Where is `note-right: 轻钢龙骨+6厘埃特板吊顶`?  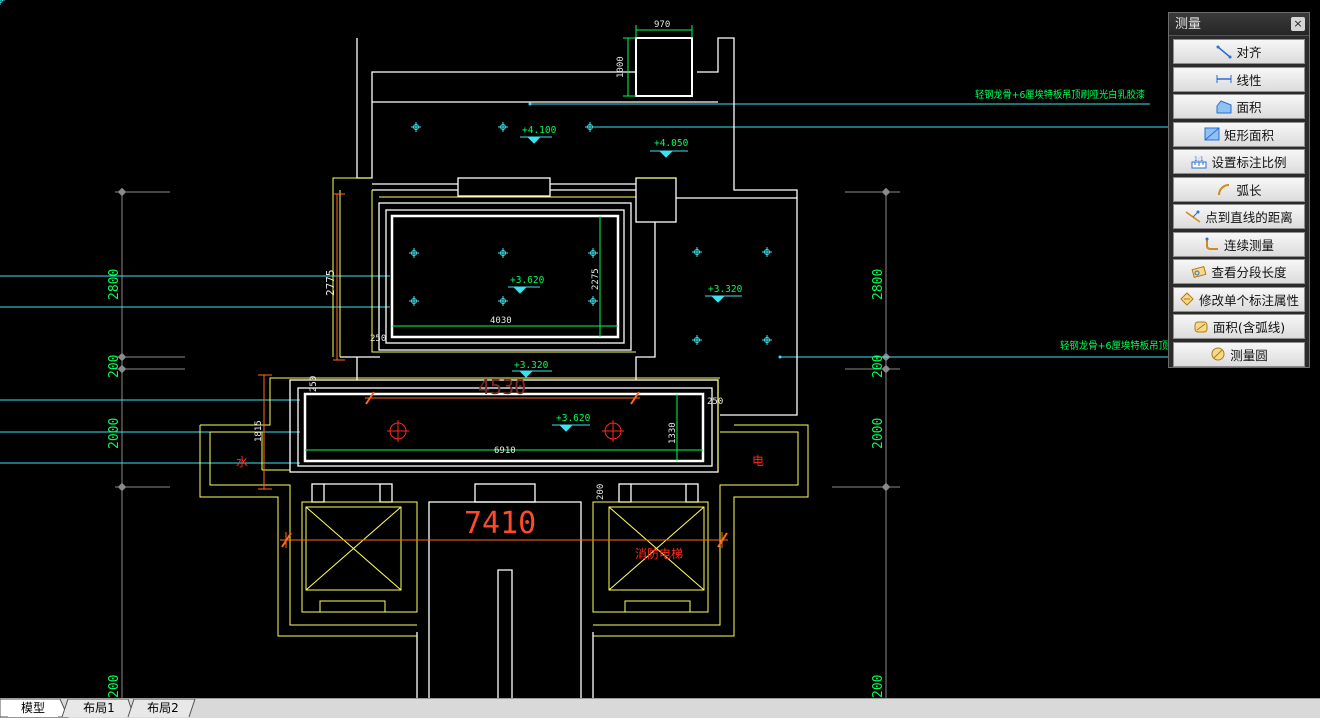
note-right: 轻钢龙骨+6厘埃特板吊顶 is located at coordinates (1114, 345).